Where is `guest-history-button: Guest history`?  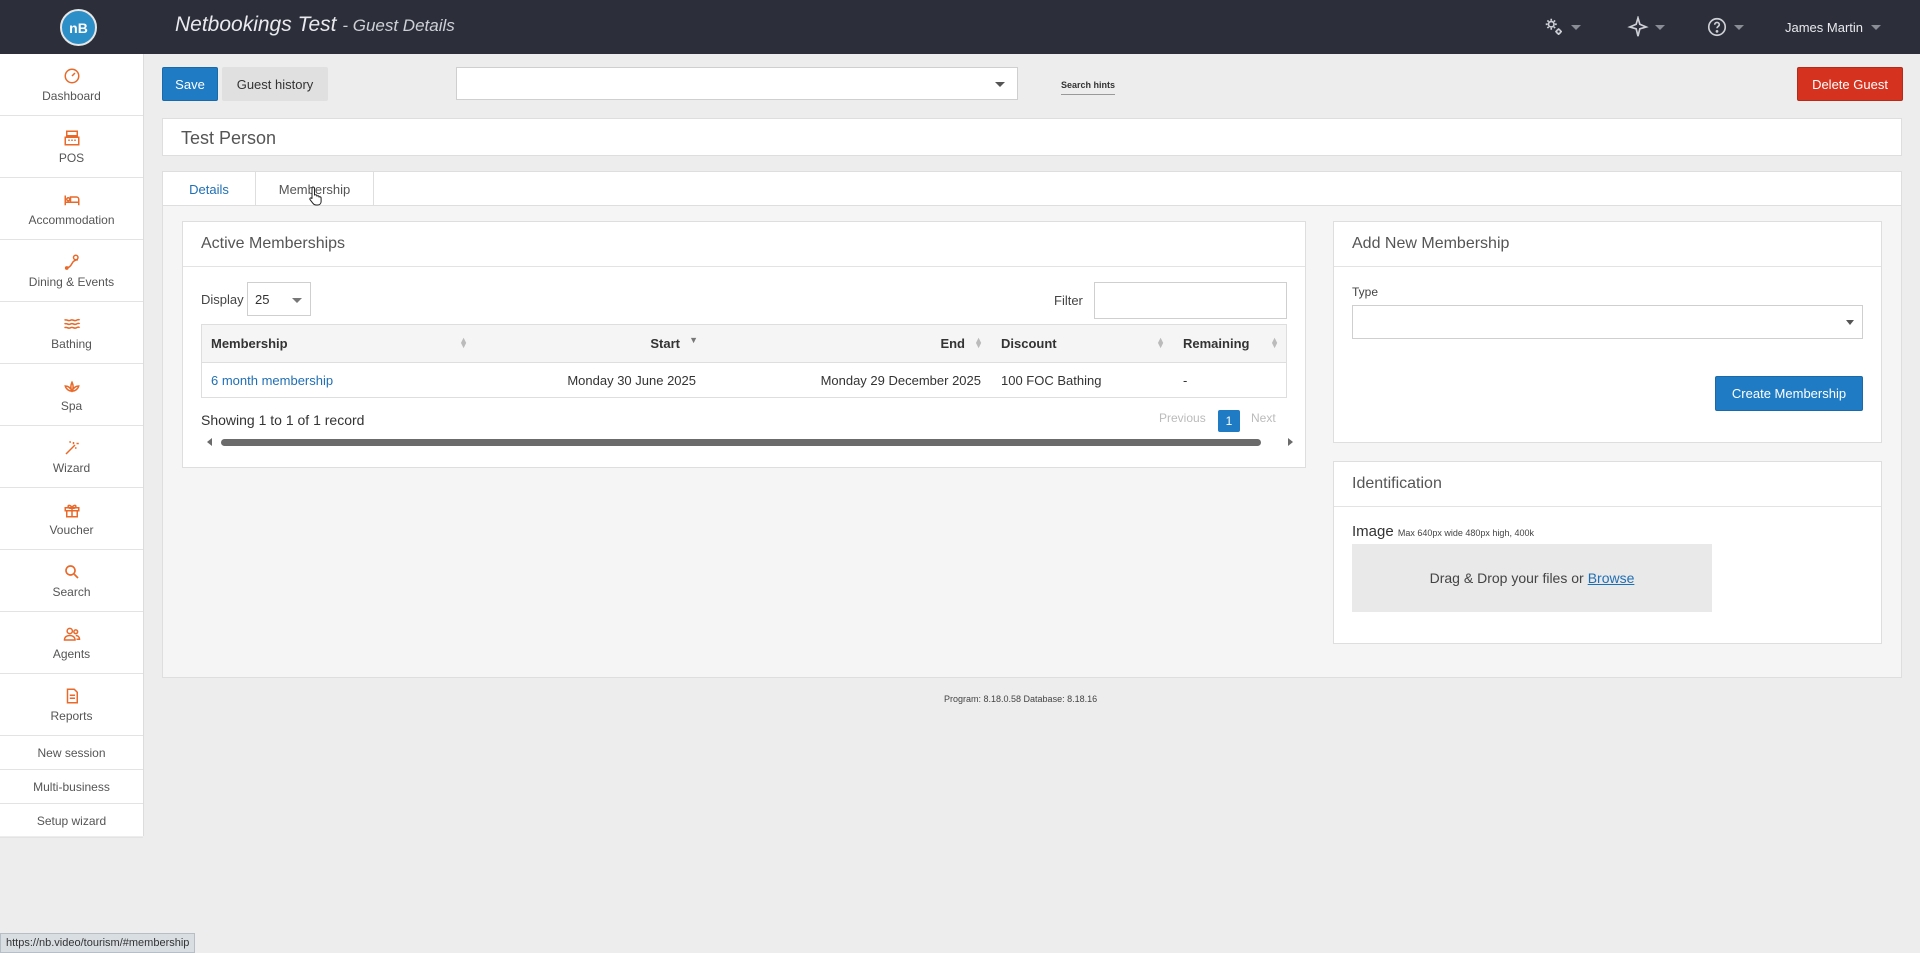 guest-history-button: Guest history is located at coordinates (275, 84).